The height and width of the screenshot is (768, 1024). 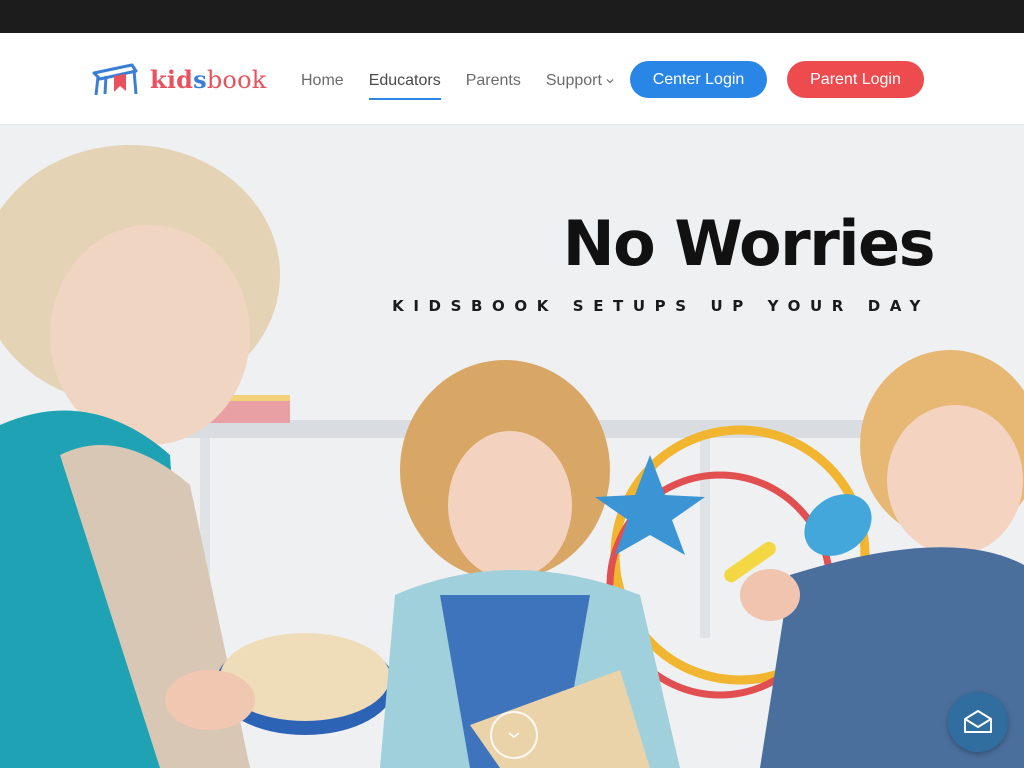 What do you see at coordinates (172, 79) in the screenshot?
I see `logo-text-kid: kid` at bounding box center [172, 79].